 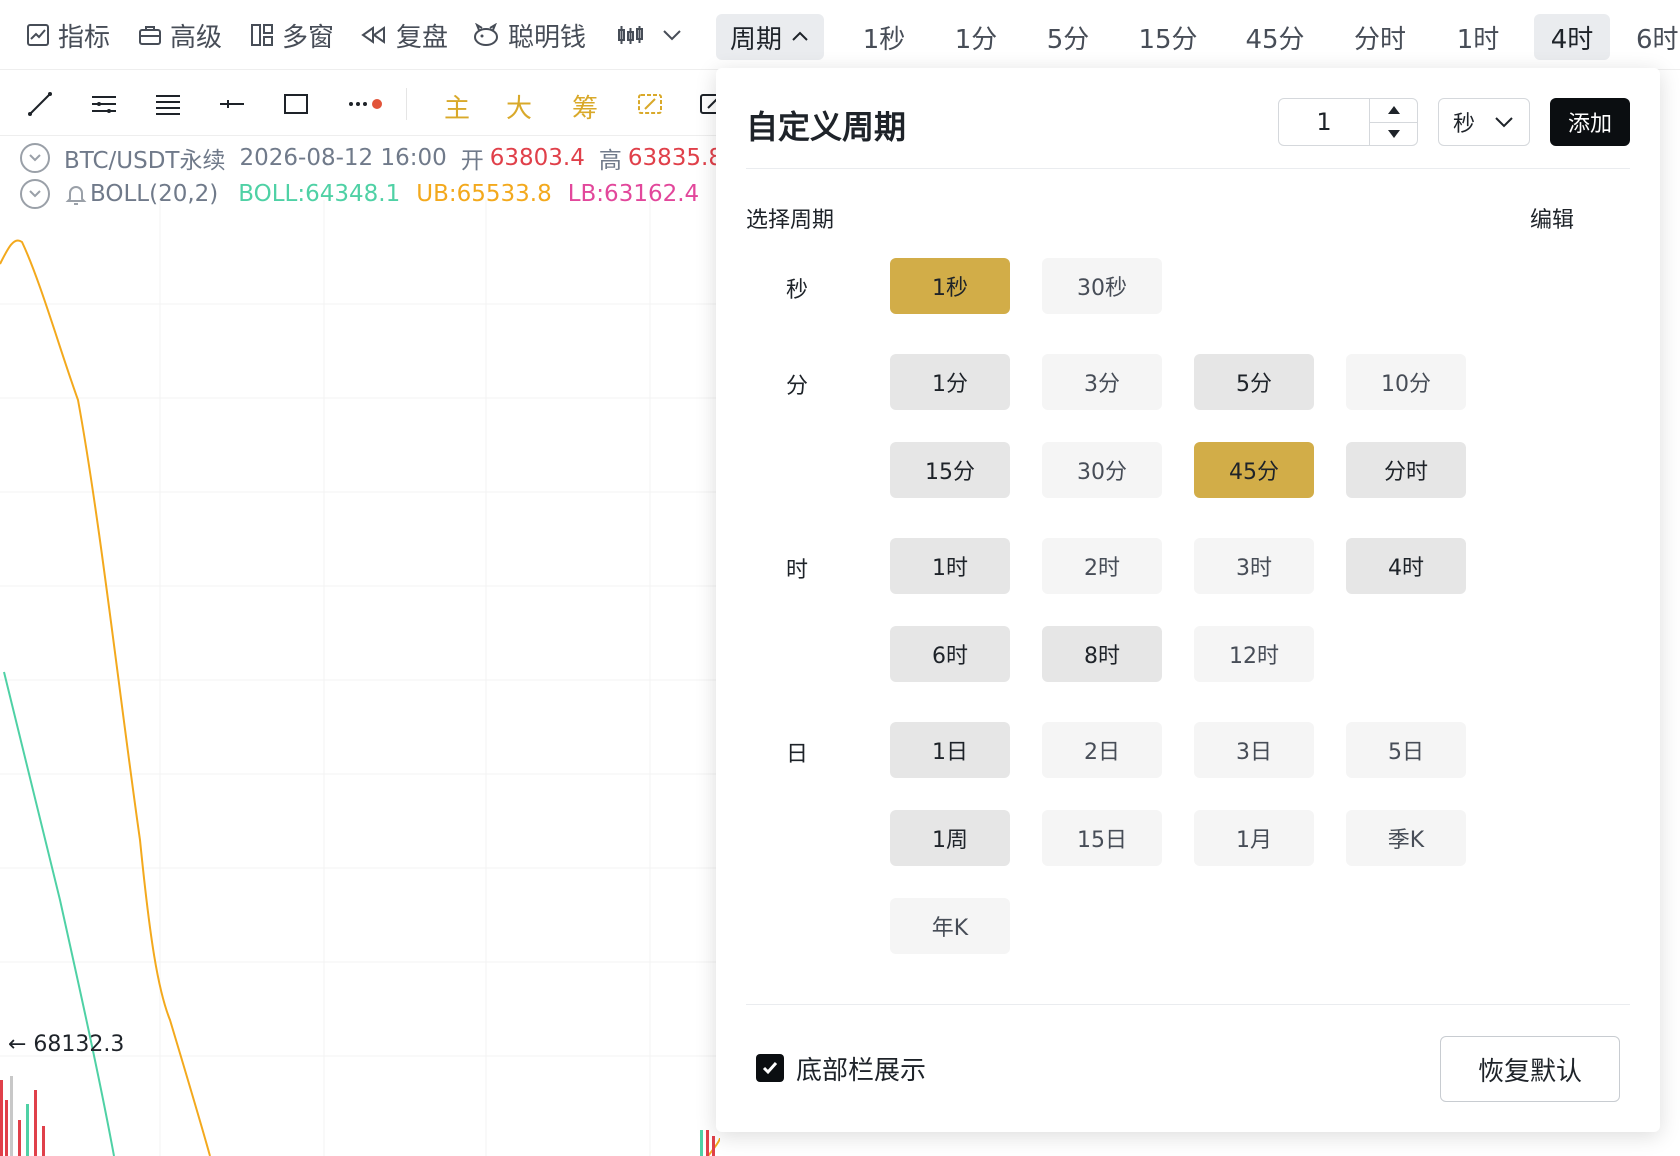 What do you see at coordinates (1102, 470) in the screenshot?
I see `chip-30m: 30分` at bounding box center [1102, 470].